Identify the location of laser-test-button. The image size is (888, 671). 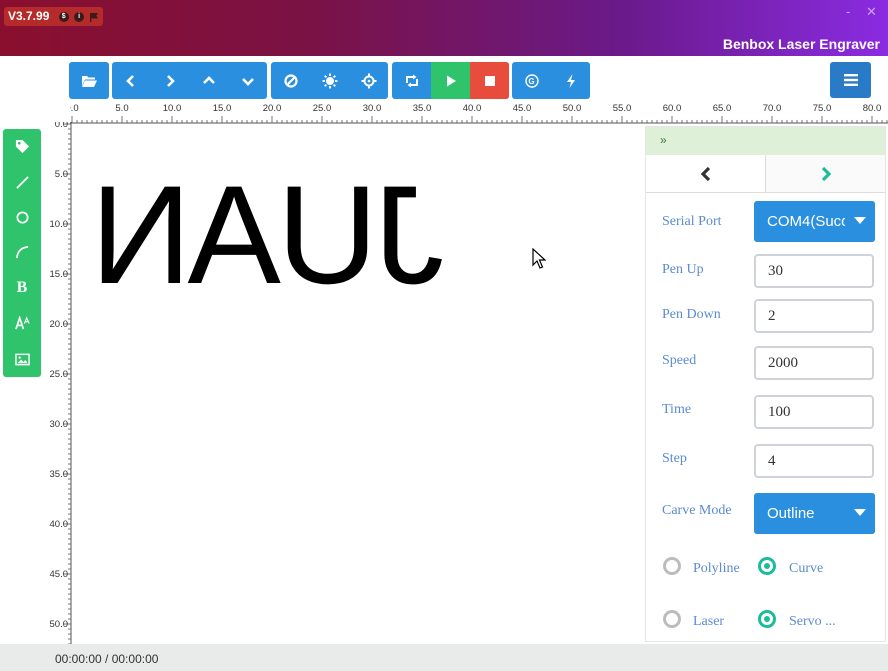
(329, 80).